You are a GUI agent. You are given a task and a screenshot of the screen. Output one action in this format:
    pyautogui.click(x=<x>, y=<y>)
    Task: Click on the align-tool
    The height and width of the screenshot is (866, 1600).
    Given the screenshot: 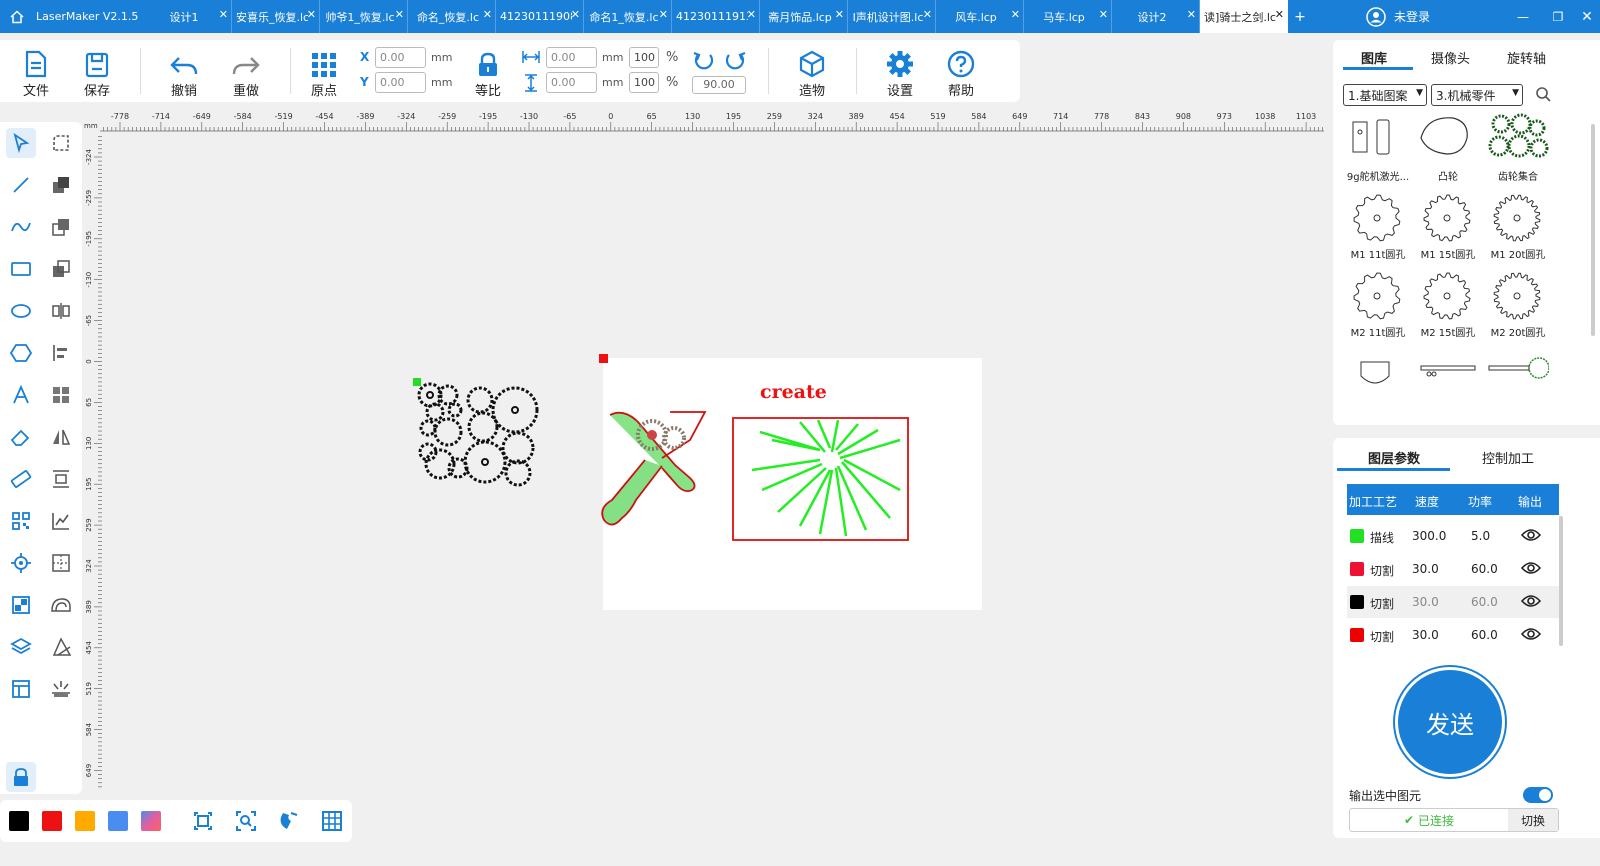 What is the action you would take?
    pyautogui.click(x=61, y=353)
    